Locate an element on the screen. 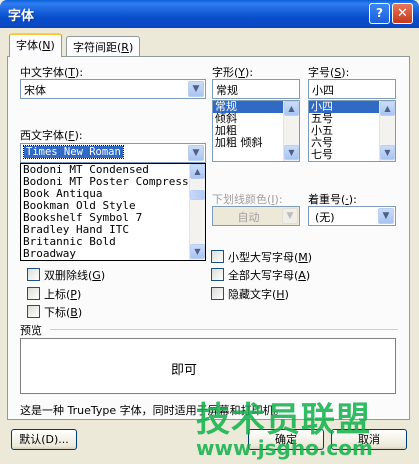  western-font-dropdown-button: ▼ is located at coordinates (196, 153).